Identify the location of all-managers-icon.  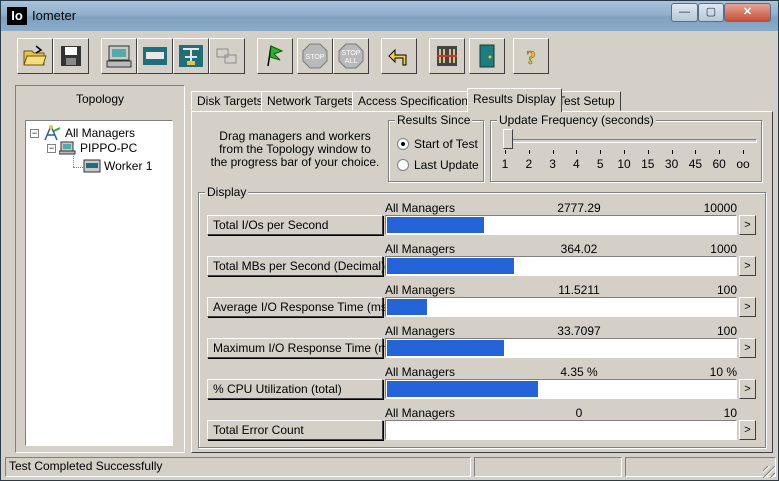
(52, 133).